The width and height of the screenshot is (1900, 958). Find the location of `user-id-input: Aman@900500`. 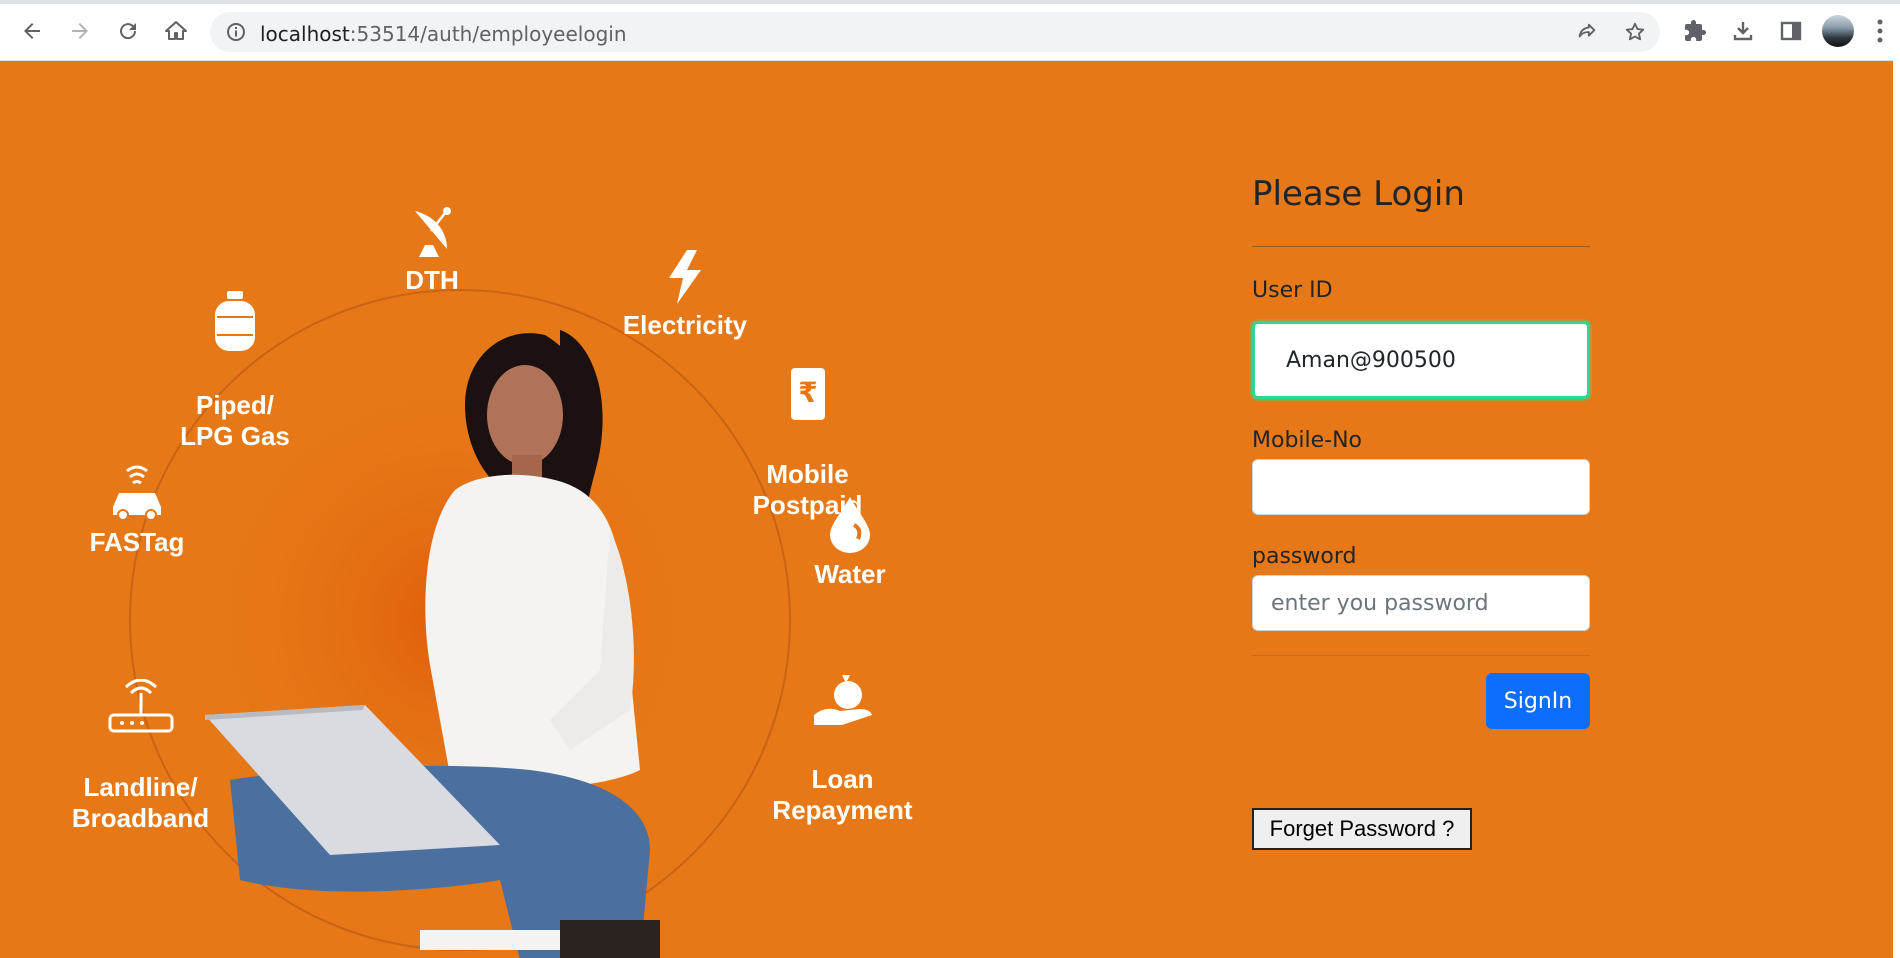

user-id-input: Aman@900500 is located at coordinates (1421, 360).